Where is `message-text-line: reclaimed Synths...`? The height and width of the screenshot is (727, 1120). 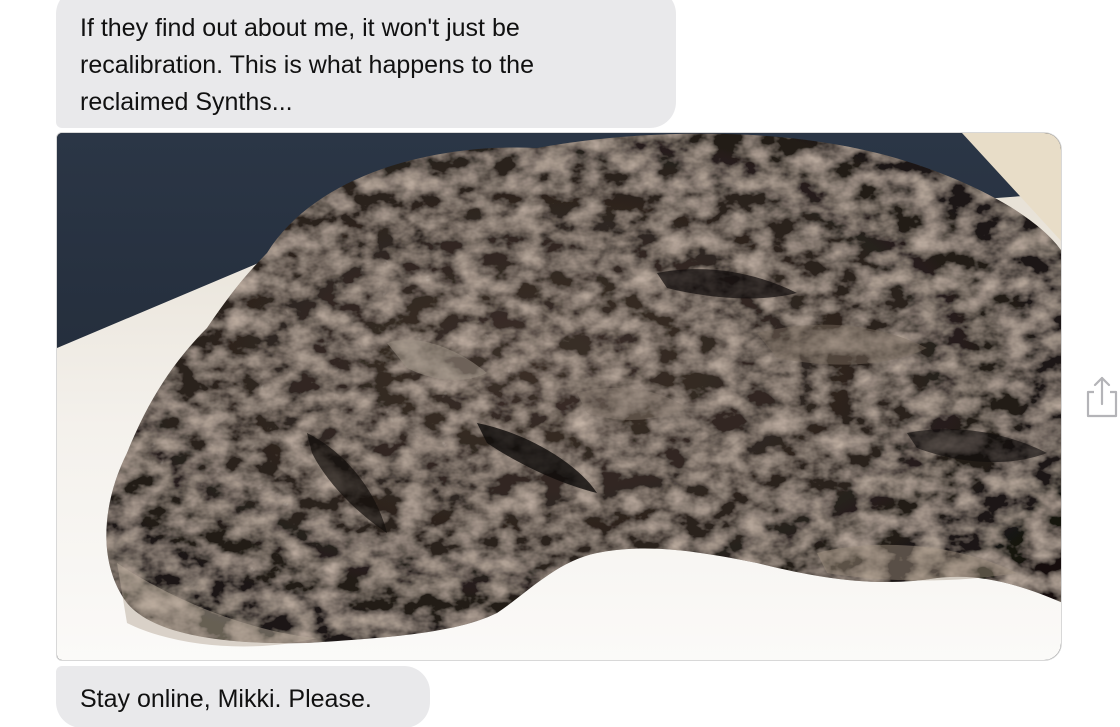
message-text-line: reclaimed Synths... is located at coordinates (186, 102).